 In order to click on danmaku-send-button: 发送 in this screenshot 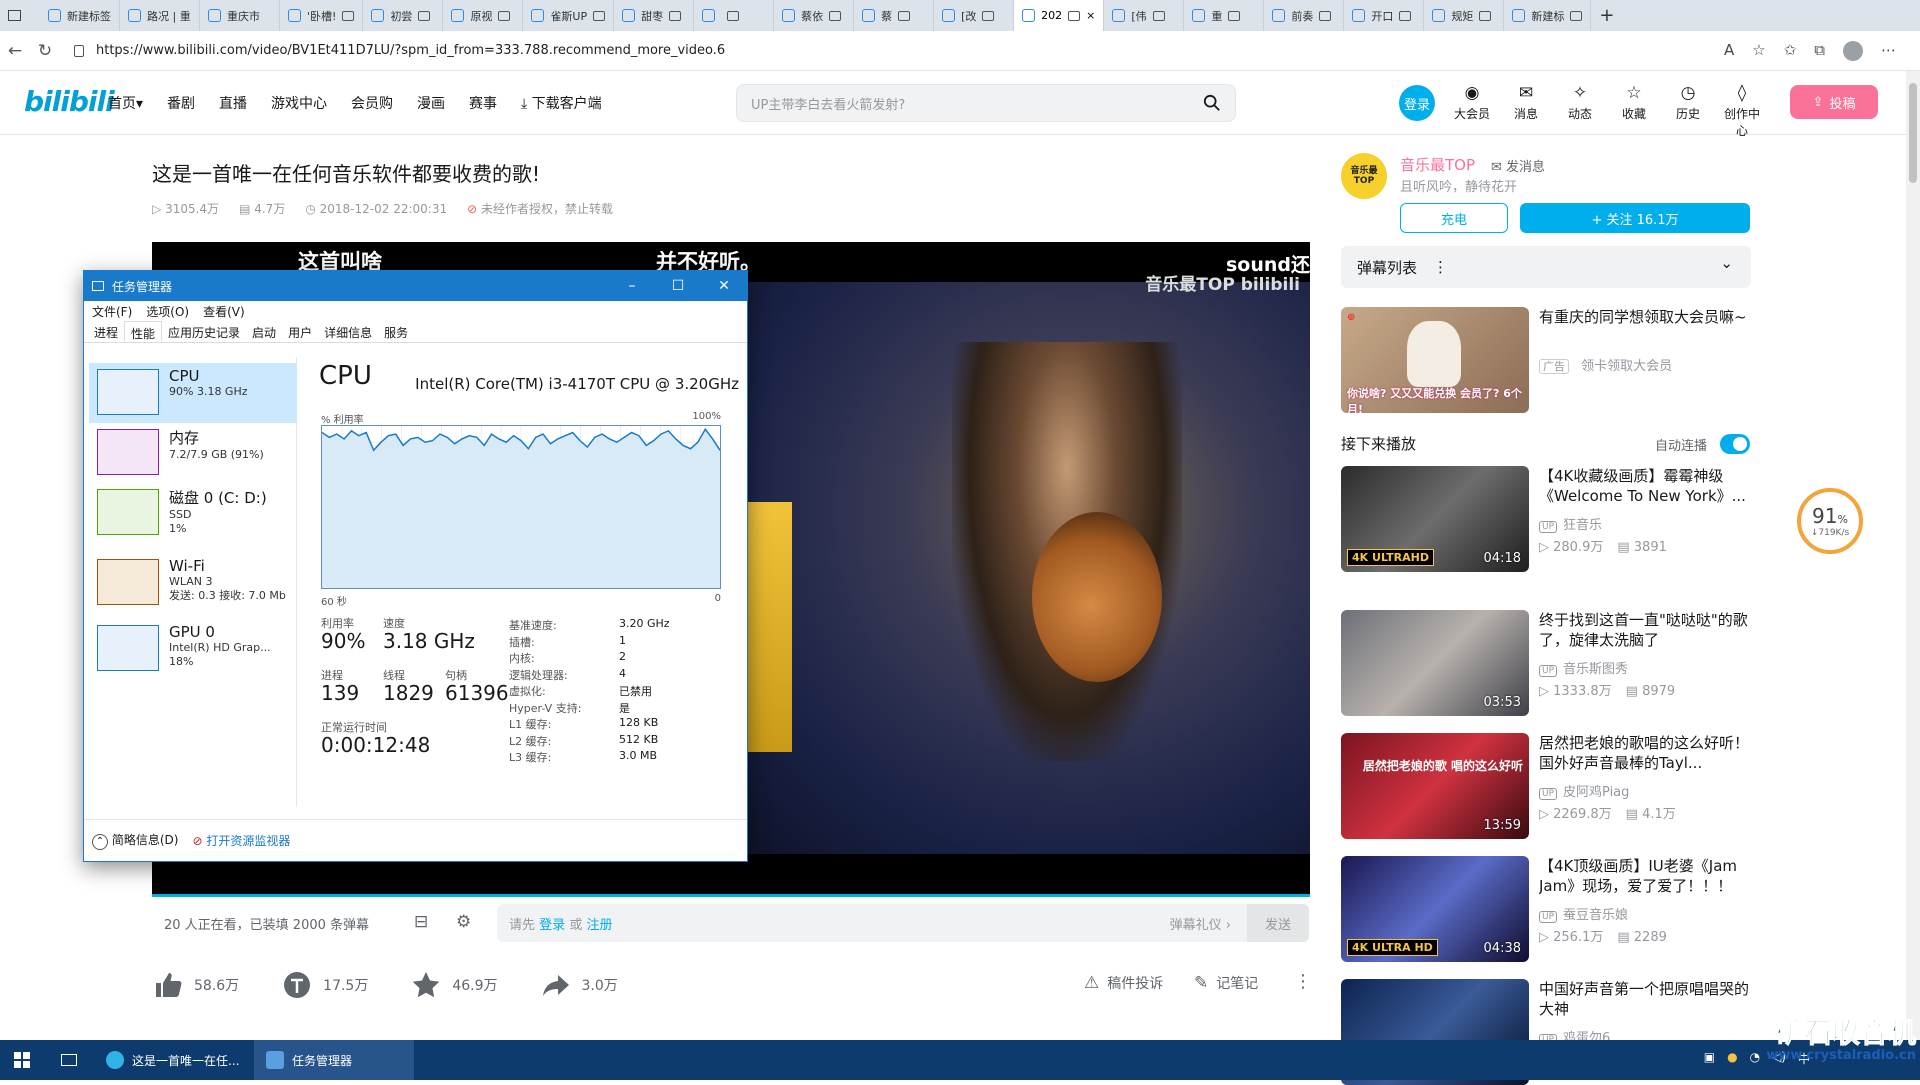, I will do `click(1278, 923)`.